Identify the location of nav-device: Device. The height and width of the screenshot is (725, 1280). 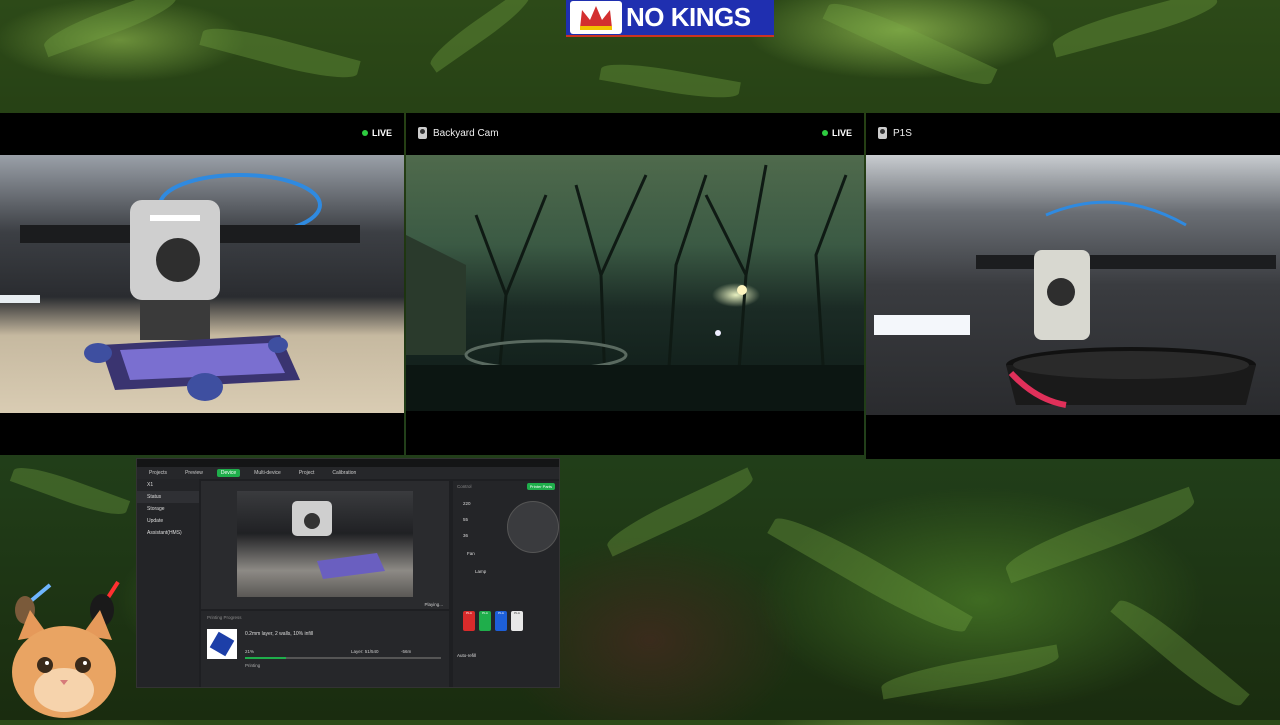
(228, 473).